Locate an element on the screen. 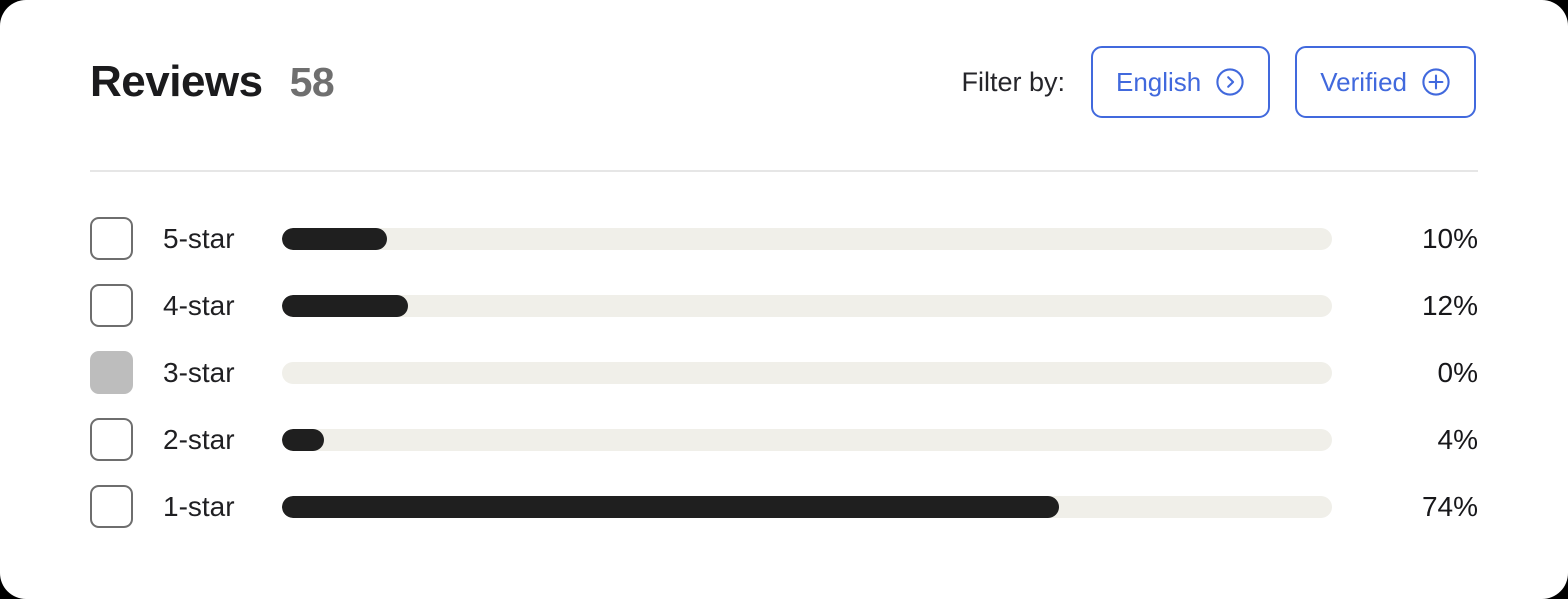 The height and width of the screenshot is (599, 1568). rating-label-1-star: 1-star is located at coordinates (199, 506).